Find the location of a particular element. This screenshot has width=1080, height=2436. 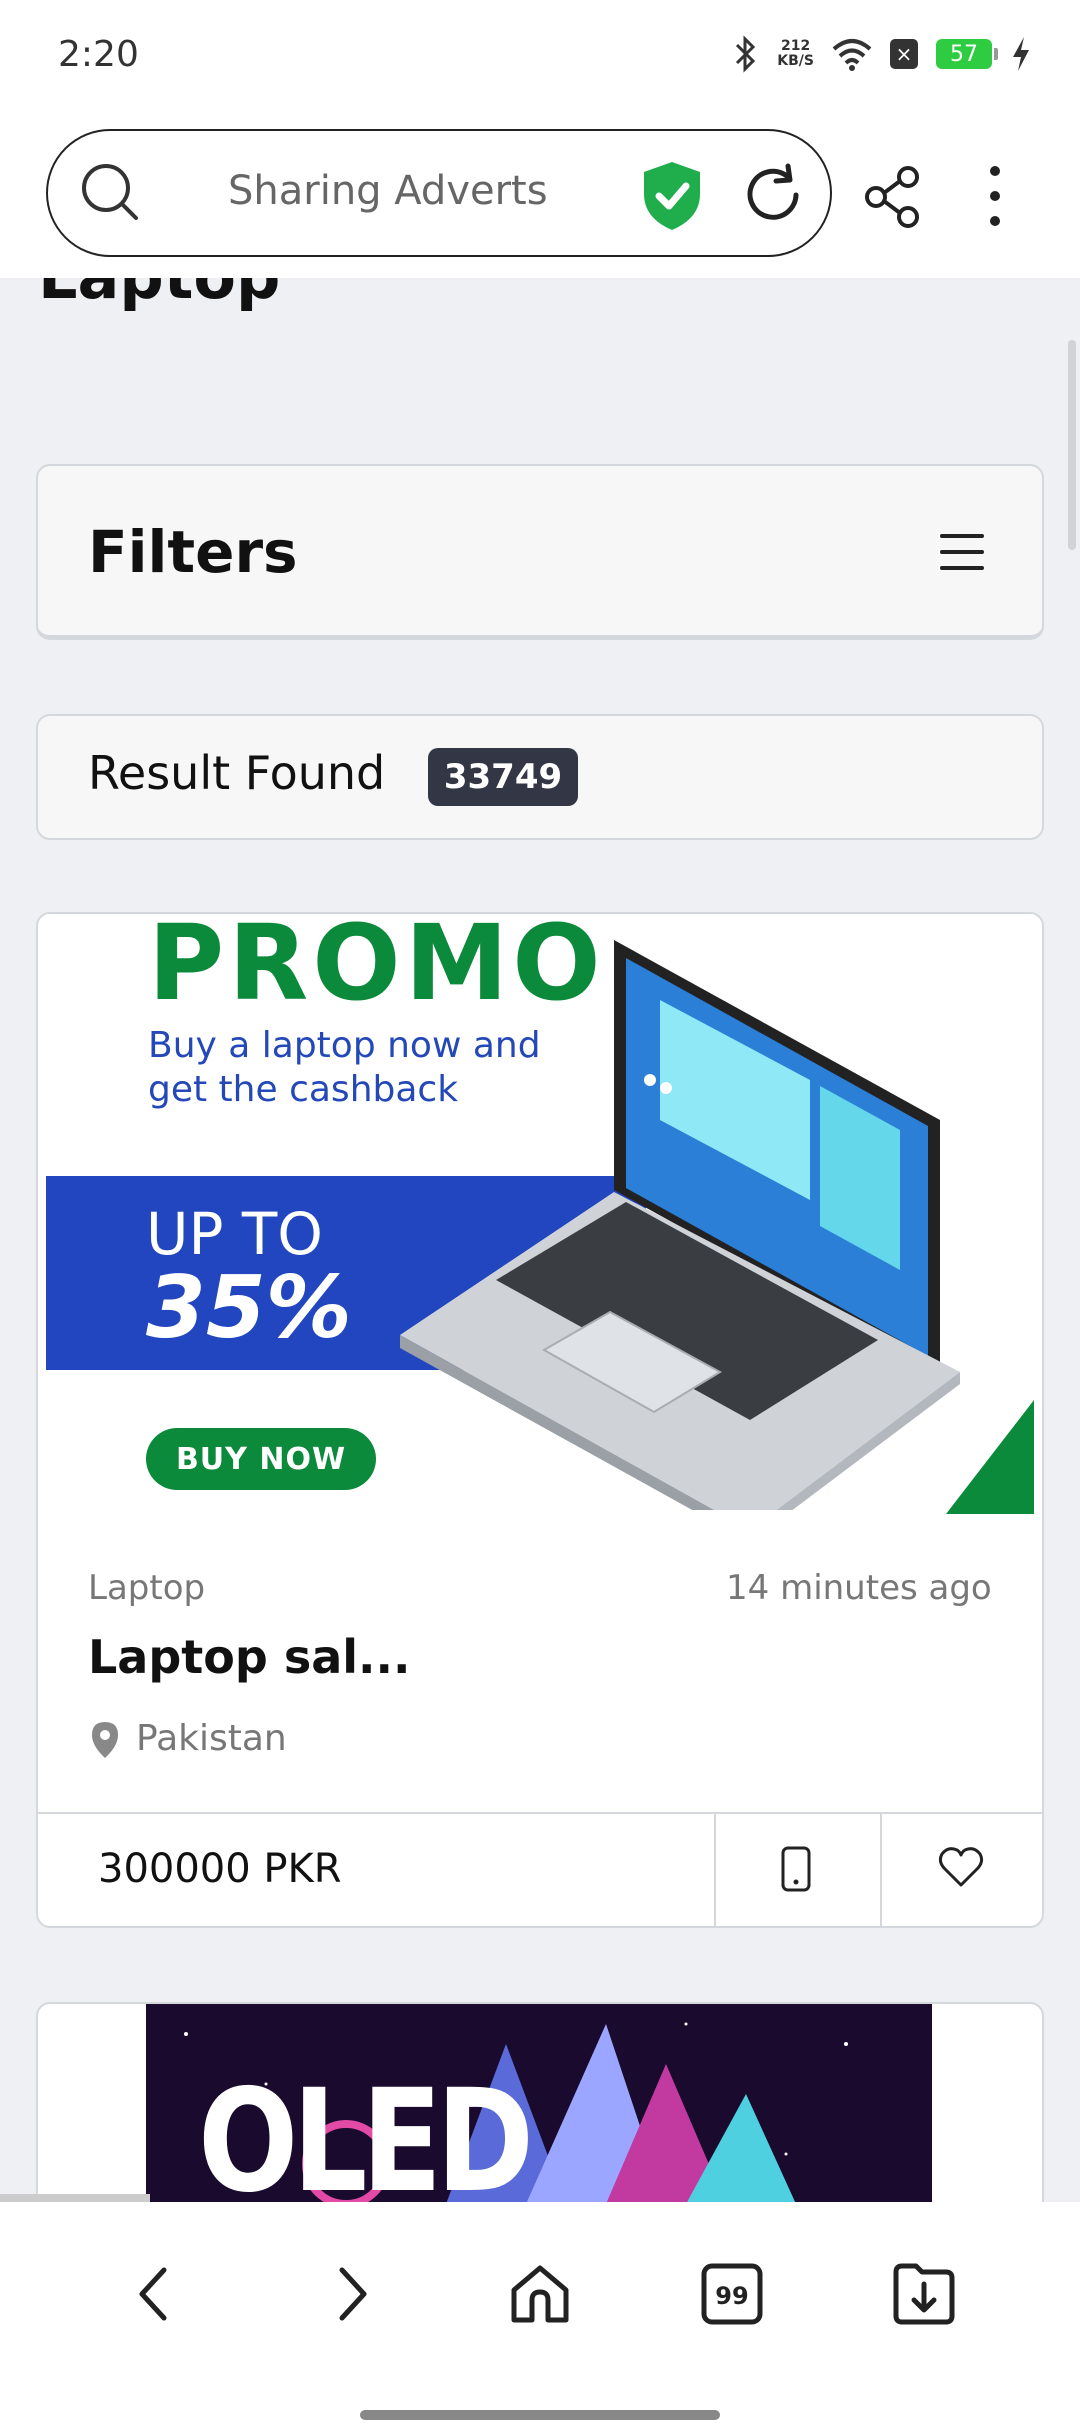

downloads-icon is located at coordinates (924, 2294).